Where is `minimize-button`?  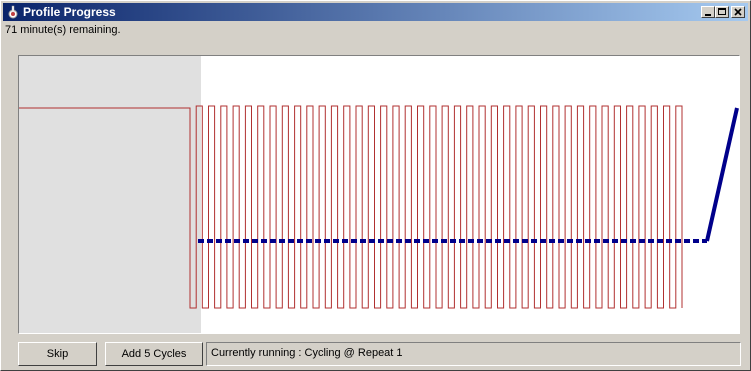
minimize-button is located at coordinates (708, 12).